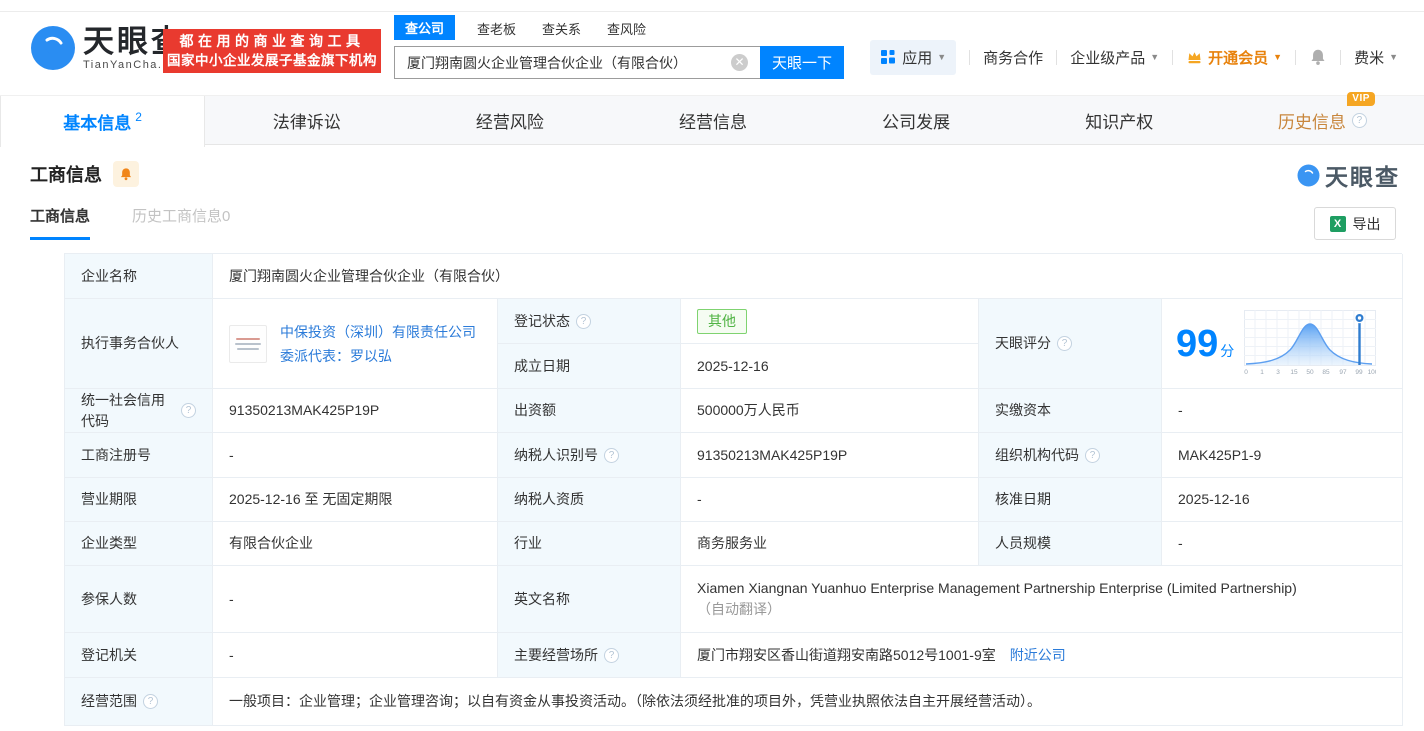  I want to click on field-premises-label: 主要经营场所 ?, so click(589, 655).